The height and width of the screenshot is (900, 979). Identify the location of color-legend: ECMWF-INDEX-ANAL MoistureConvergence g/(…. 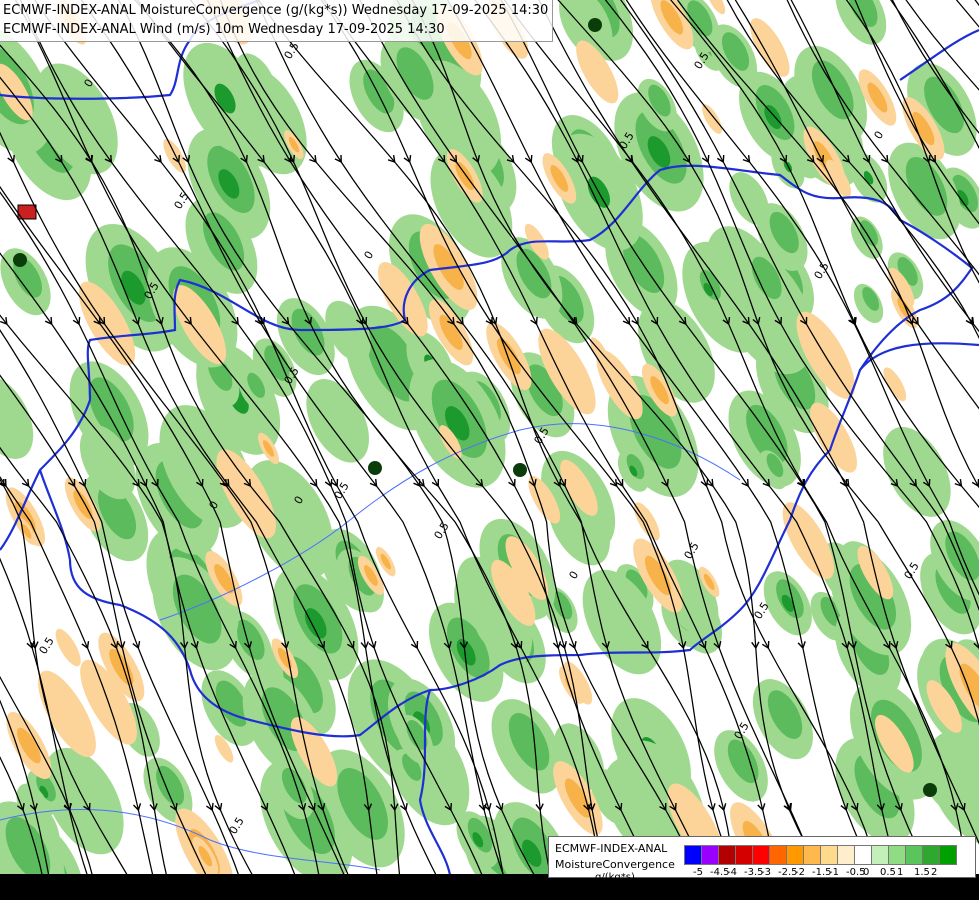
(762, 859).